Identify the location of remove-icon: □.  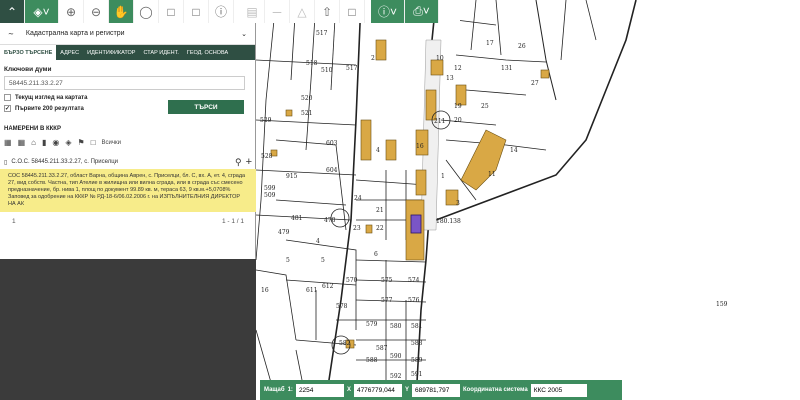
(196, 11).